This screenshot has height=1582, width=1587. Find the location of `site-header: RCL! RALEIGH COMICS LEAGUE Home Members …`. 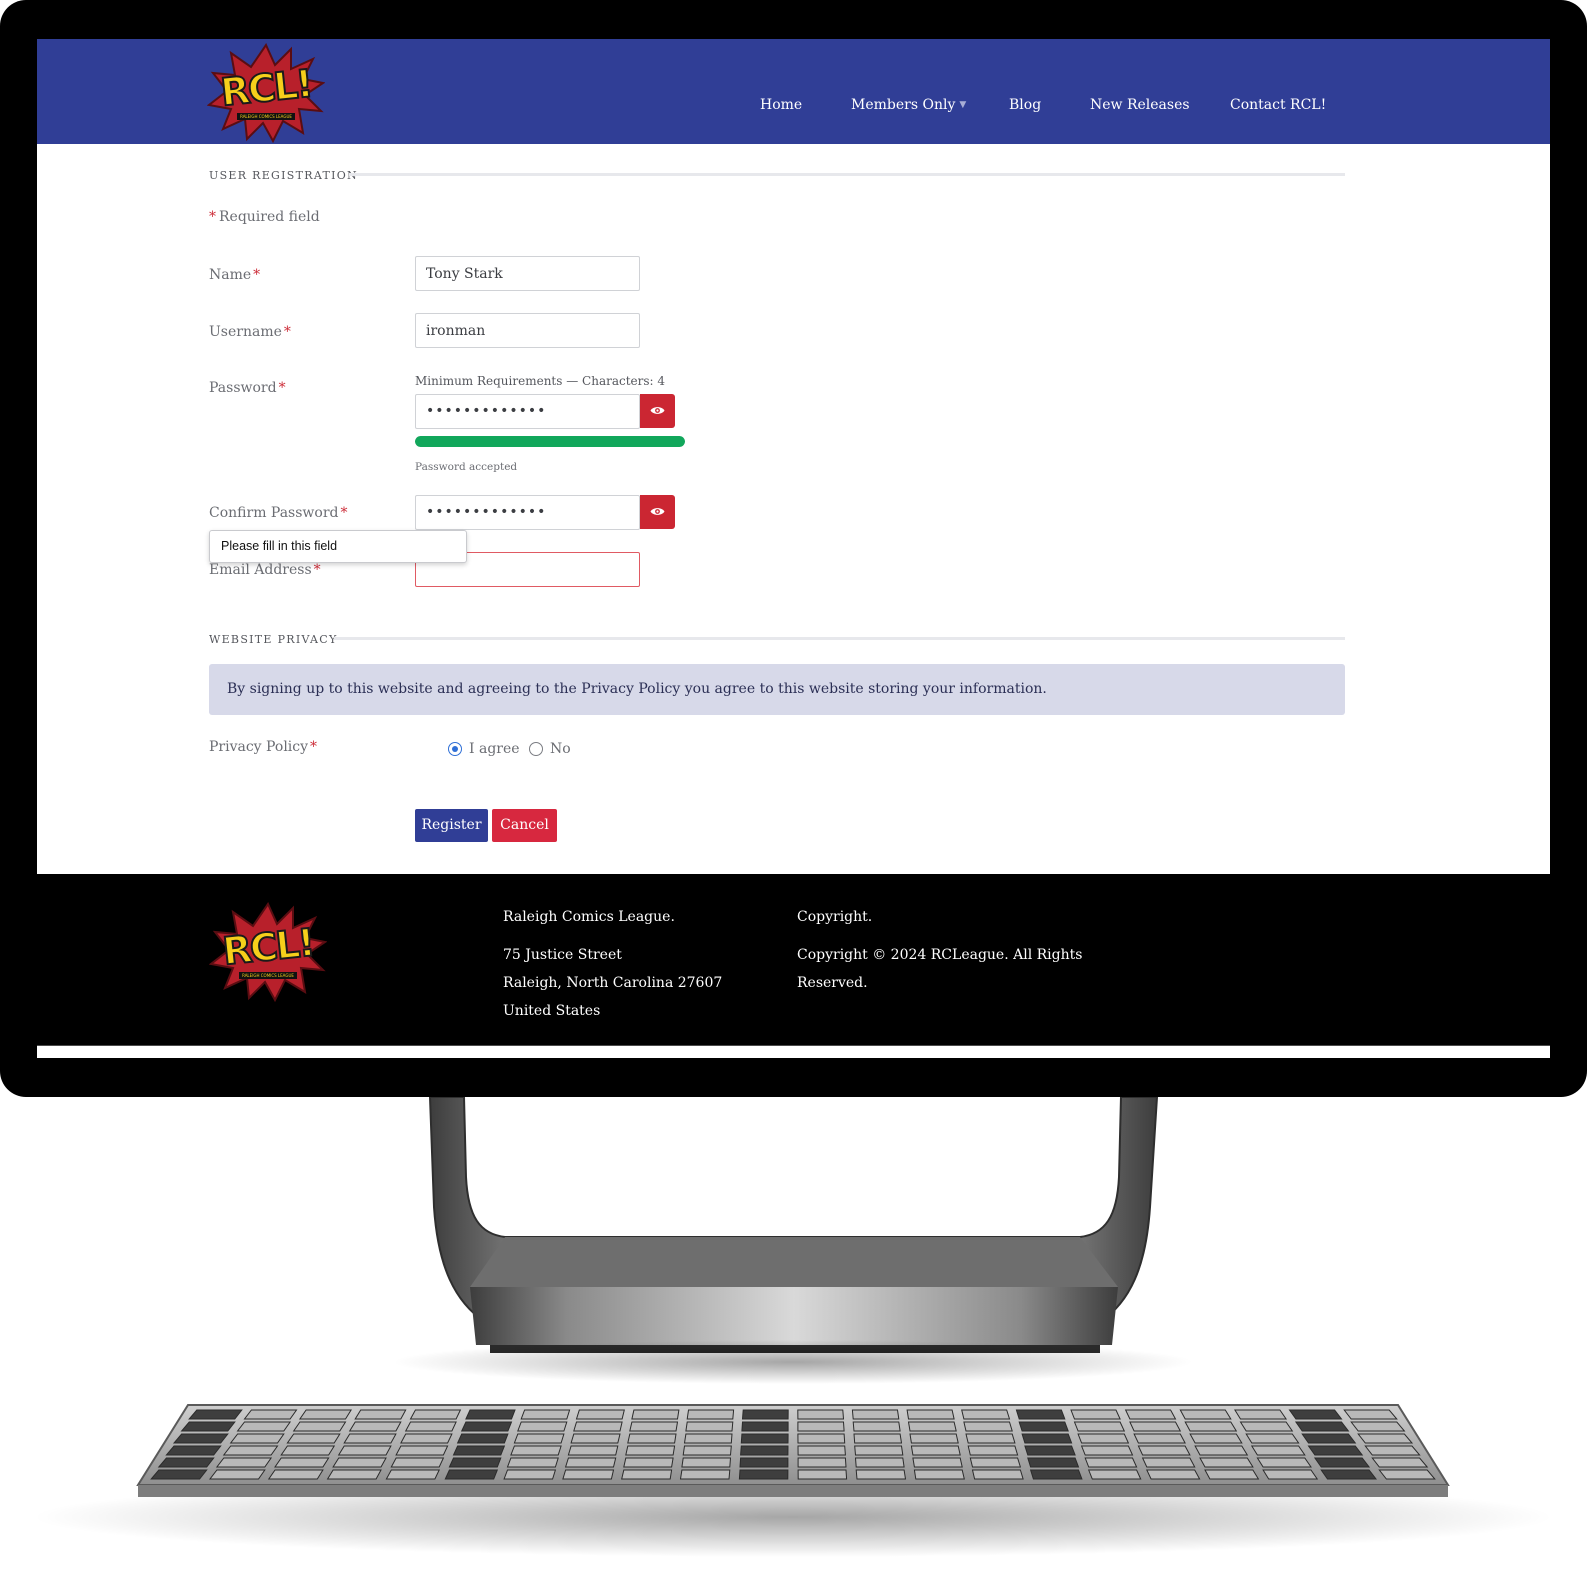

site-header: RCL! RALEIGH COMICS LEAGUE Home Members … is located at coordinates (793, 91).